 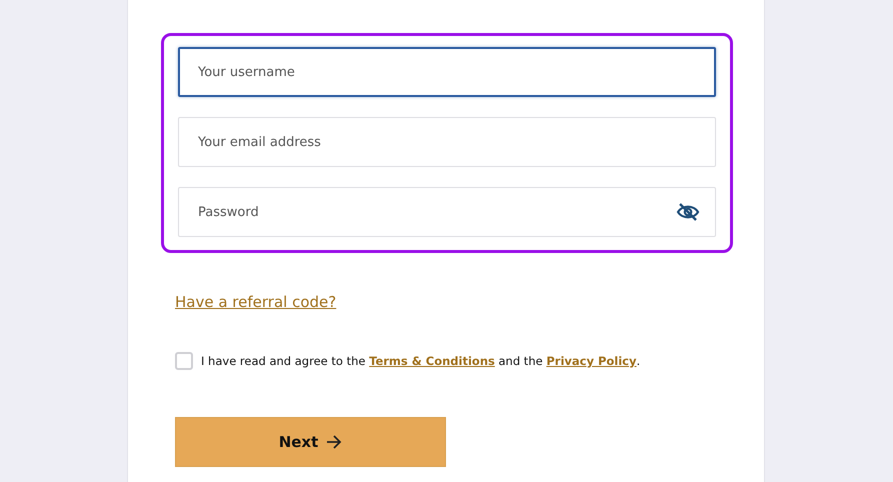 I want to click on eye-slash-icon, so click(x=688, y=212).